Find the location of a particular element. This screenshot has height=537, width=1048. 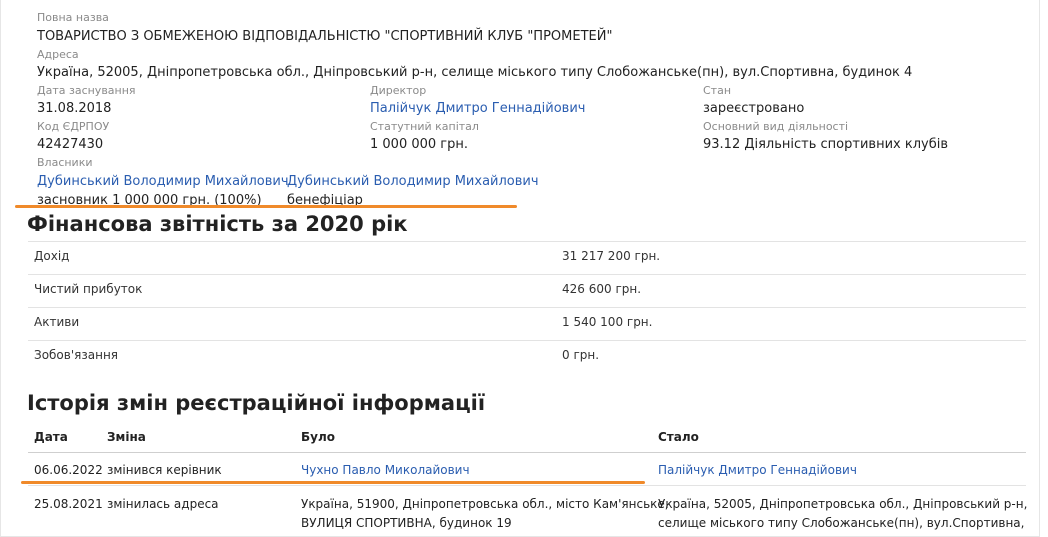

edrpou-value: 42427430 is located at coordinates (70, 144).